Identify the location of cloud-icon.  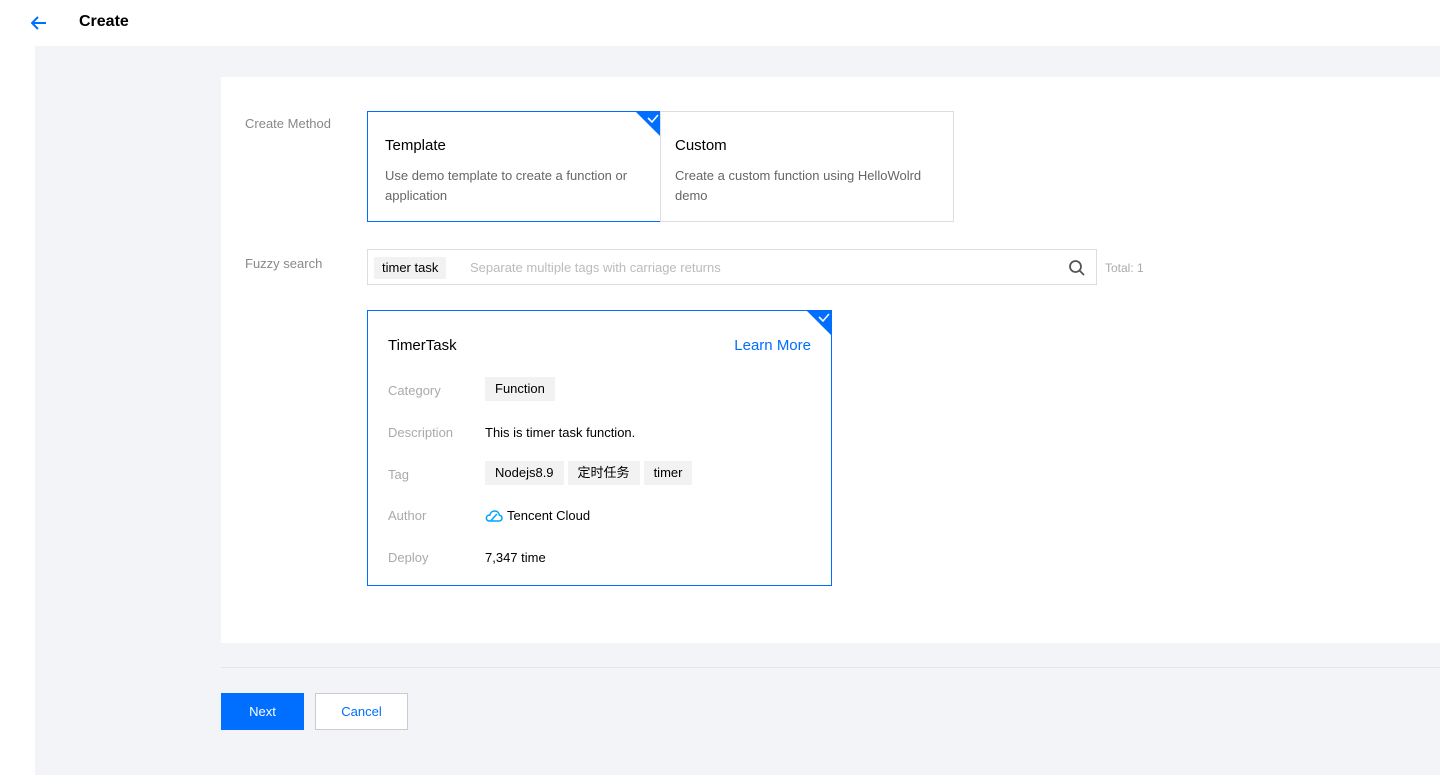
(494, 515).